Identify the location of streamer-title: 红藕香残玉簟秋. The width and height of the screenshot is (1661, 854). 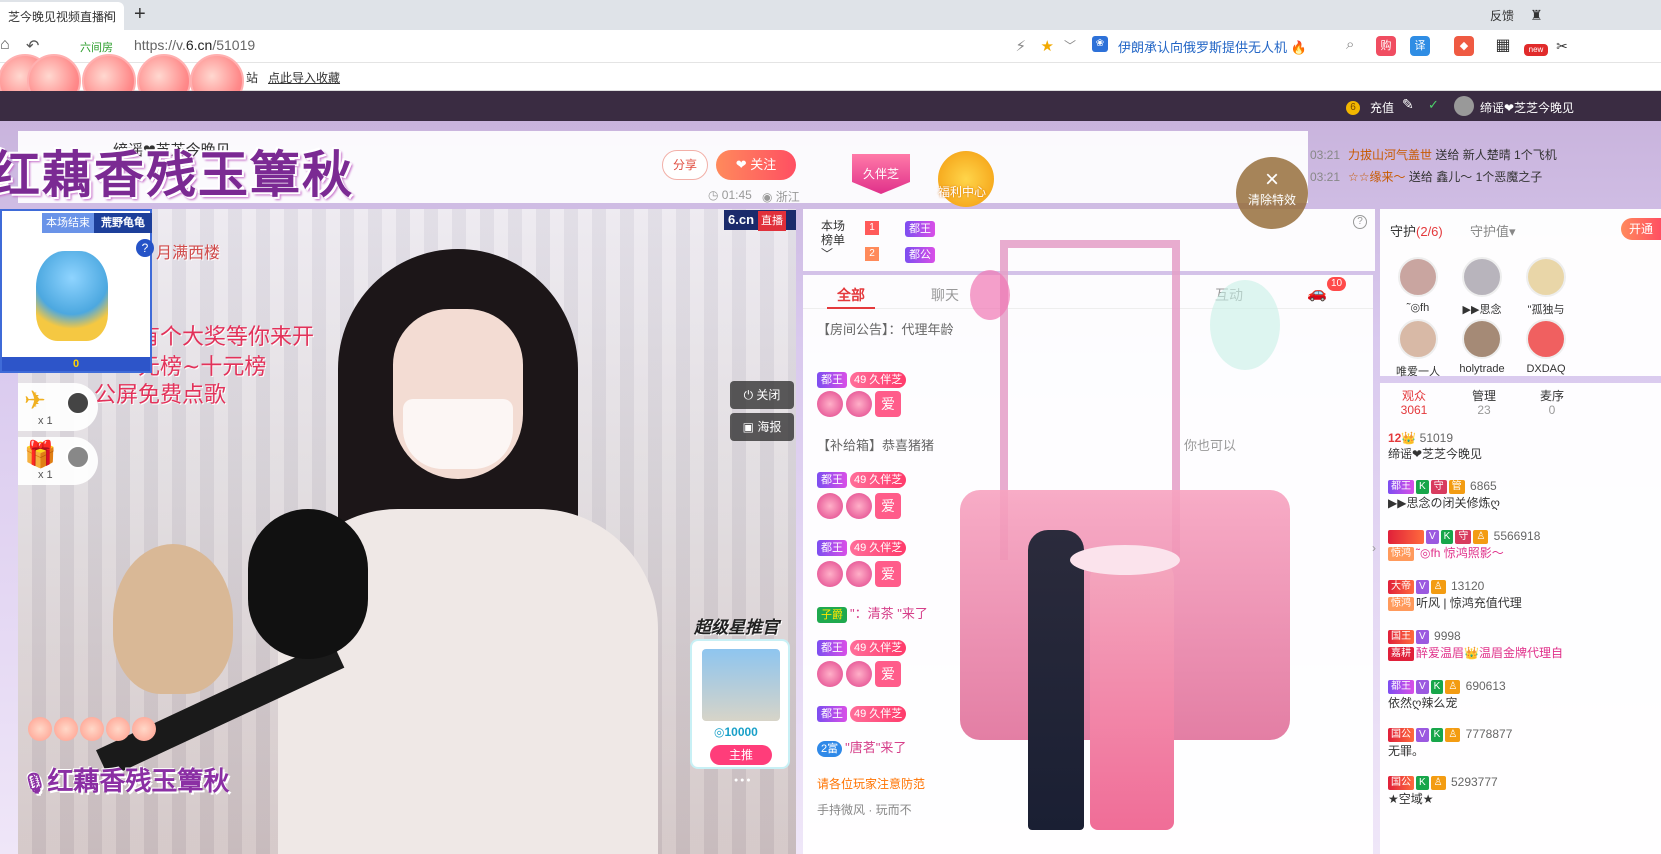
(177, 174).